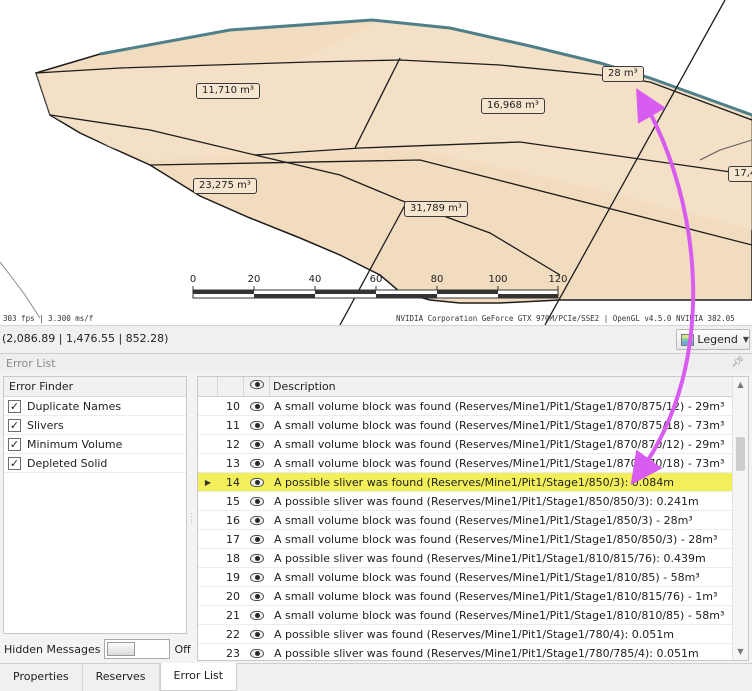 This screenshot has height=691, width=752. Describe the element at coordinates (233, 406) in the screenshot. I see `row-number: 10` at that location.